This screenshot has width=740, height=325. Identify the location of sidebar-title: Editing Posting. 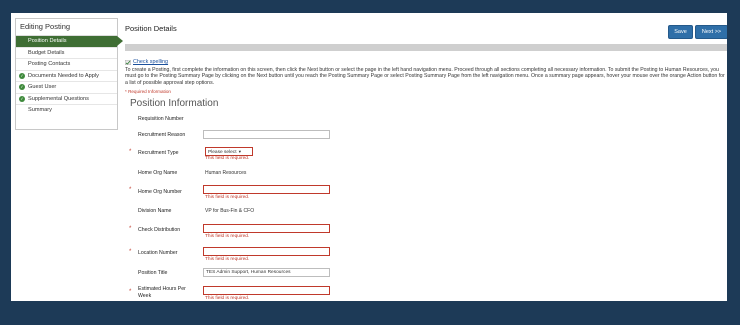
(66, 27).